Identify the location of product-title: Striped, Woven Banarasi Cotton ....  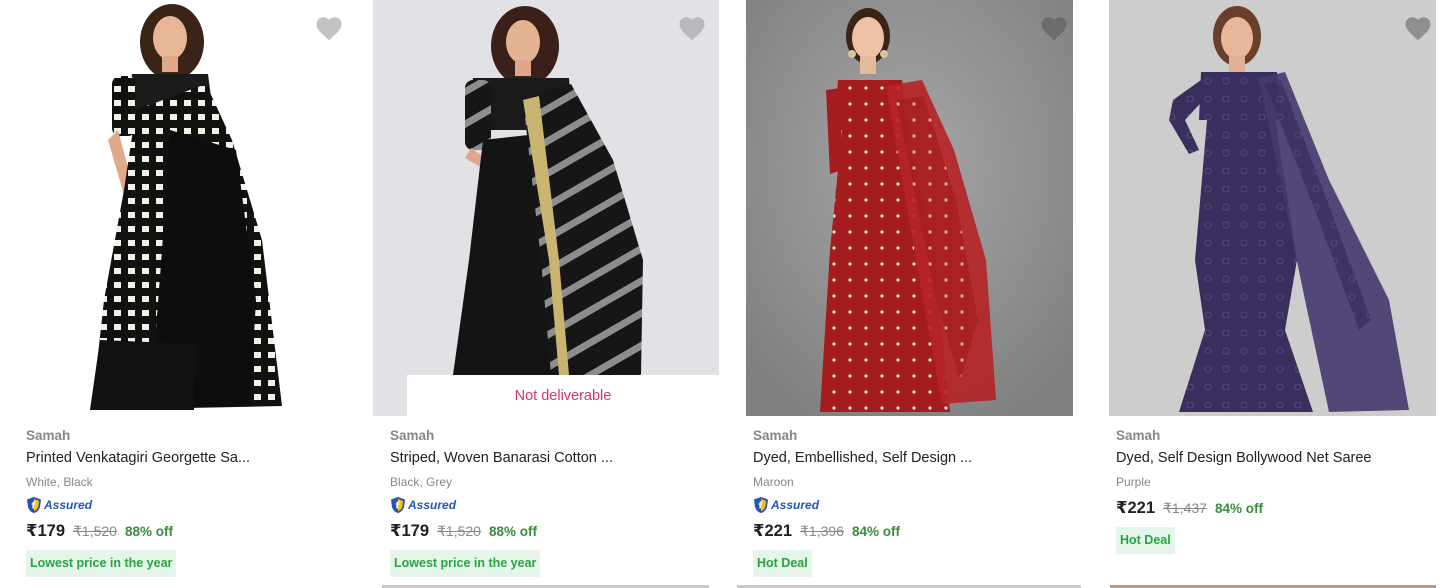
(555, 458).